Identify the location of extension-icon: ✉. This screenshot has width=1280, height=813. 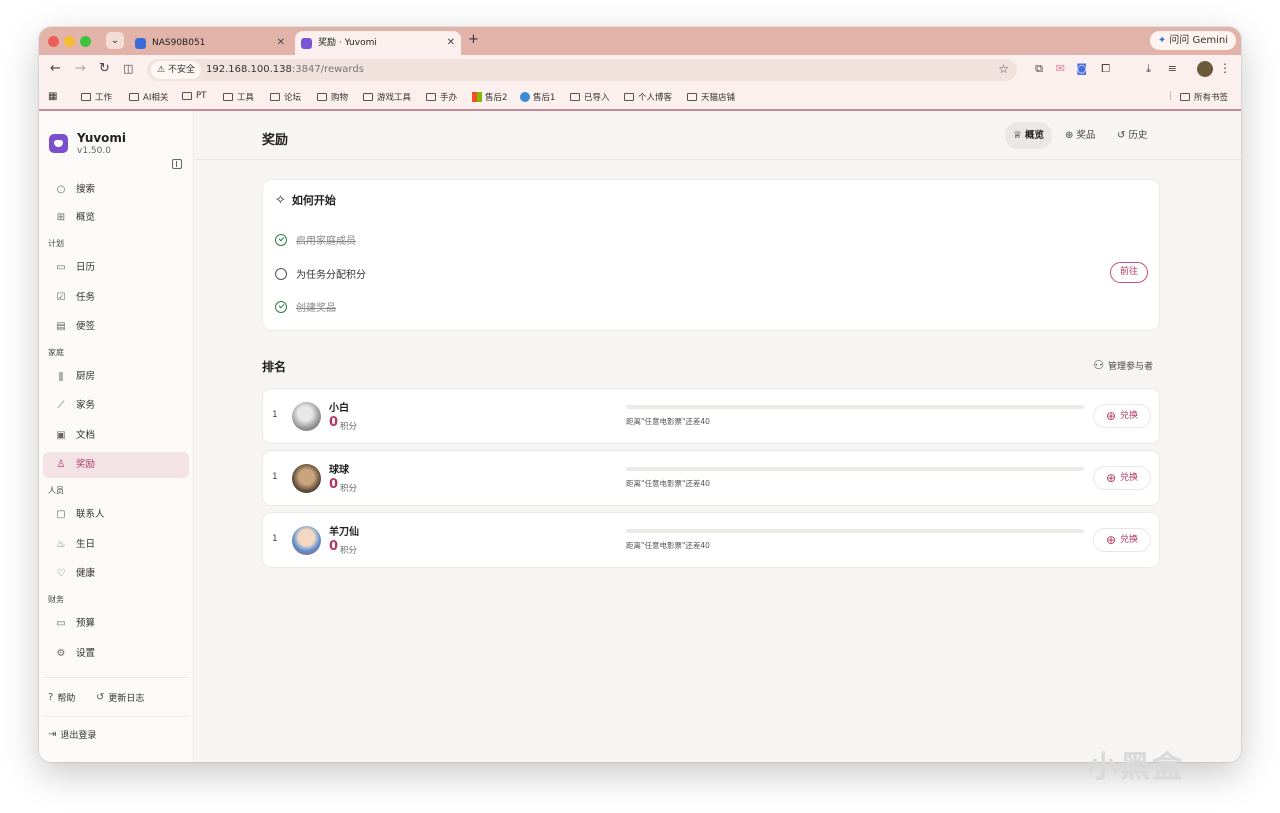
(1060, 68).